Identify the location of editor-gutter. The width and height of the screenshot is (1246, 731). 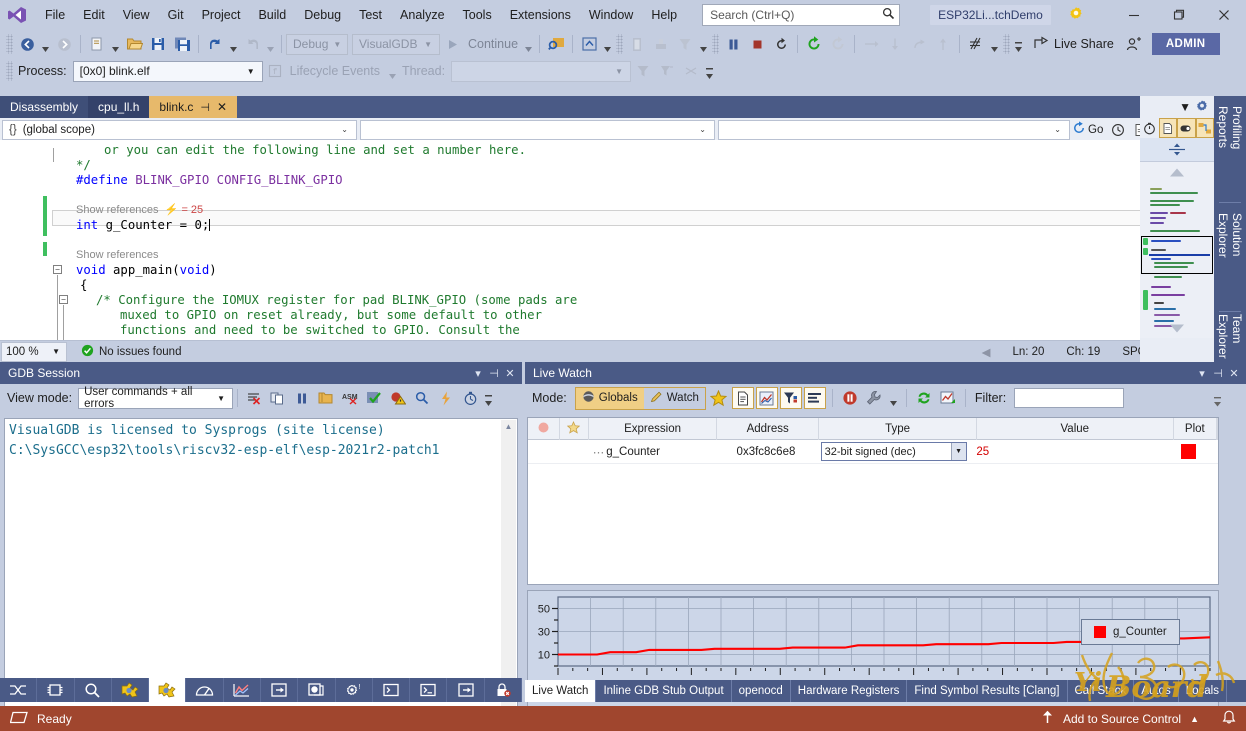
(26, 240).